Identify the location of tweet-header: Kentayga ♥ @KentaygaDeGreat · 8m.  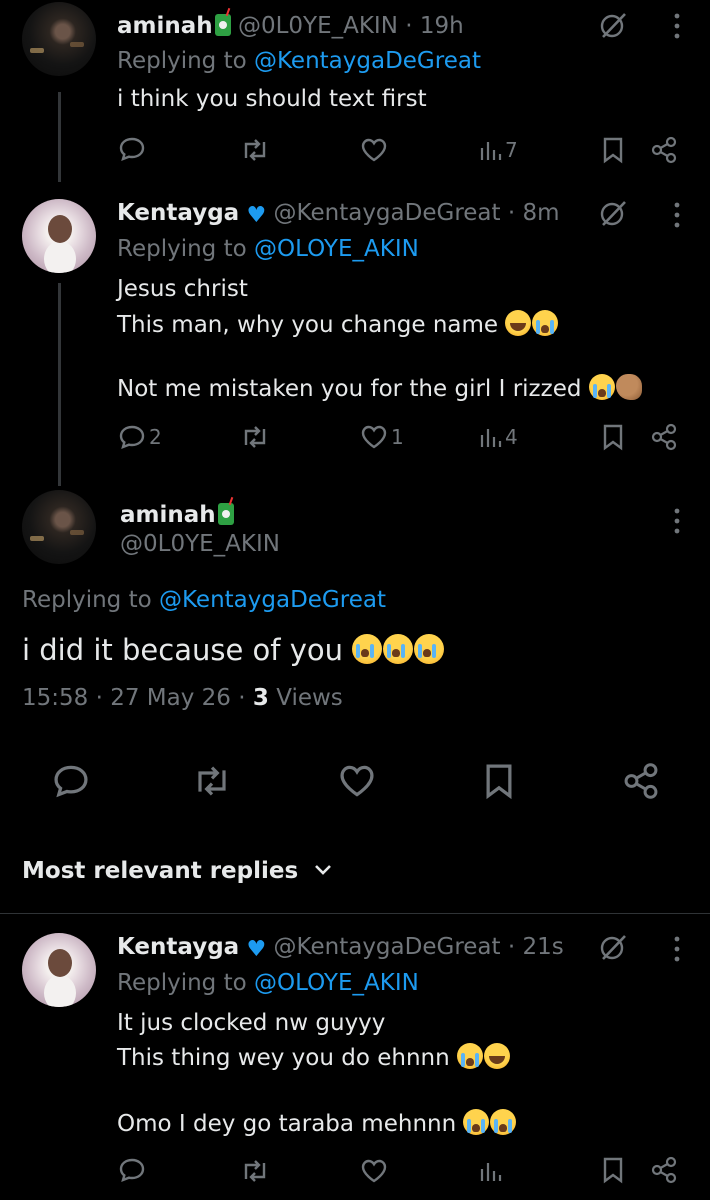
(338, 214).